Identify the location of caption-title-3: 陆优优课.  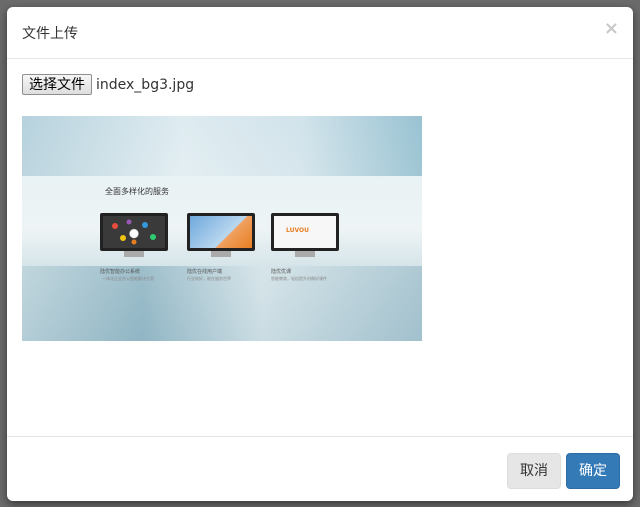
(281, 272).